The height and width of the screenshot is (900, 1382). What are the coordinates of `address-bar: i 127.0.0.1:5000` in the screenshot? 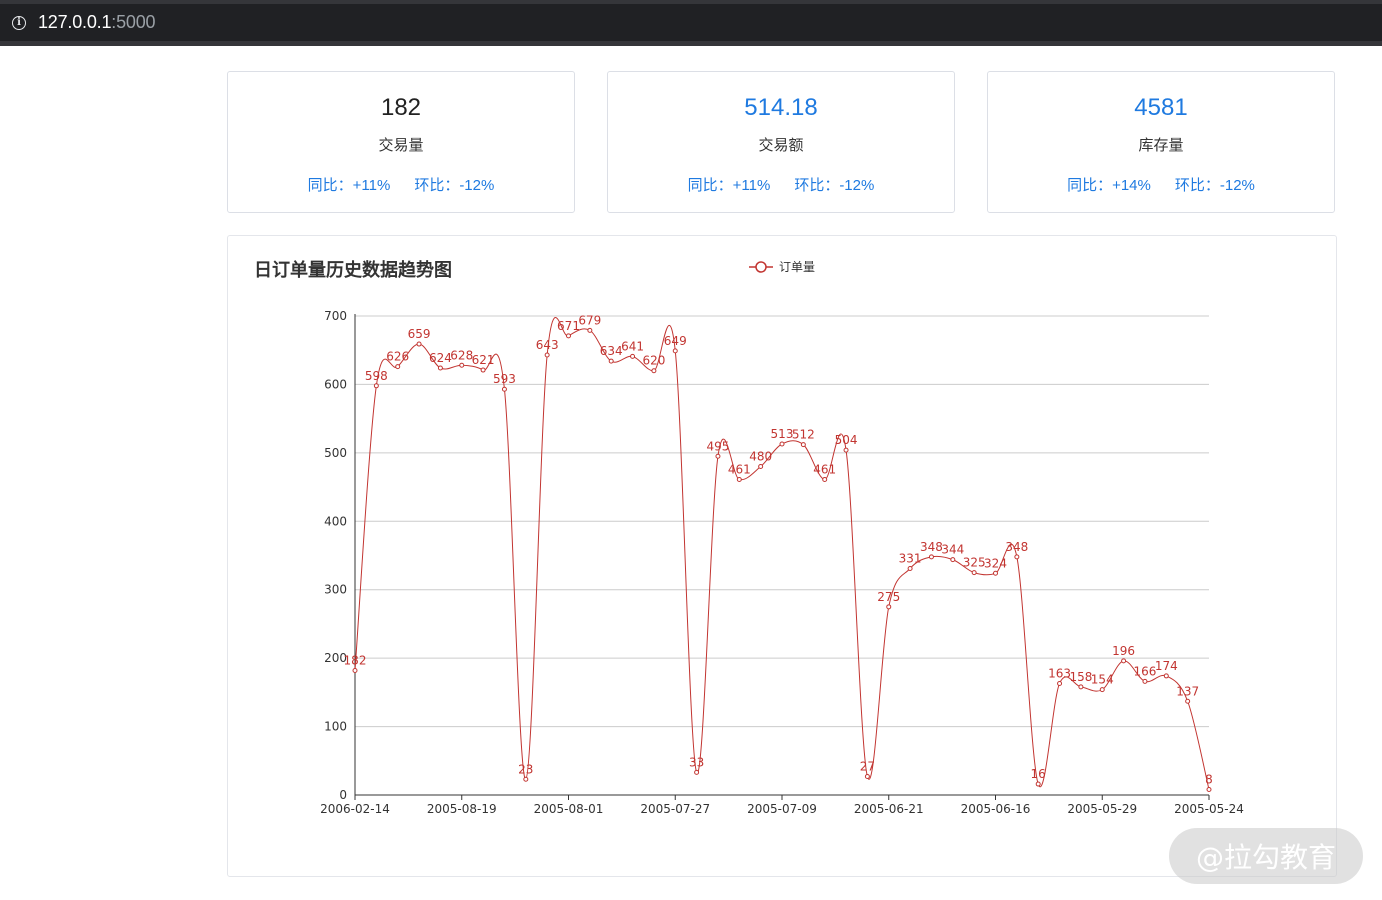 It's located at (691, 22).